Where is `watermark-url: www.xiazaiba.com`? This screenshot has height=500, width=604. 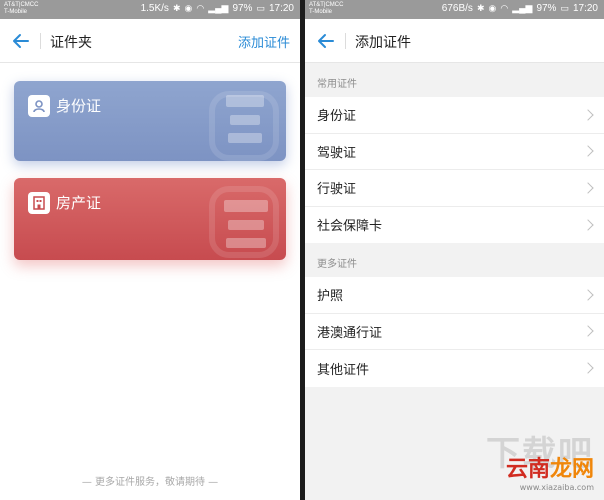 watermark-url: www.xiazaiba.com is located at coordinates (556, 487).